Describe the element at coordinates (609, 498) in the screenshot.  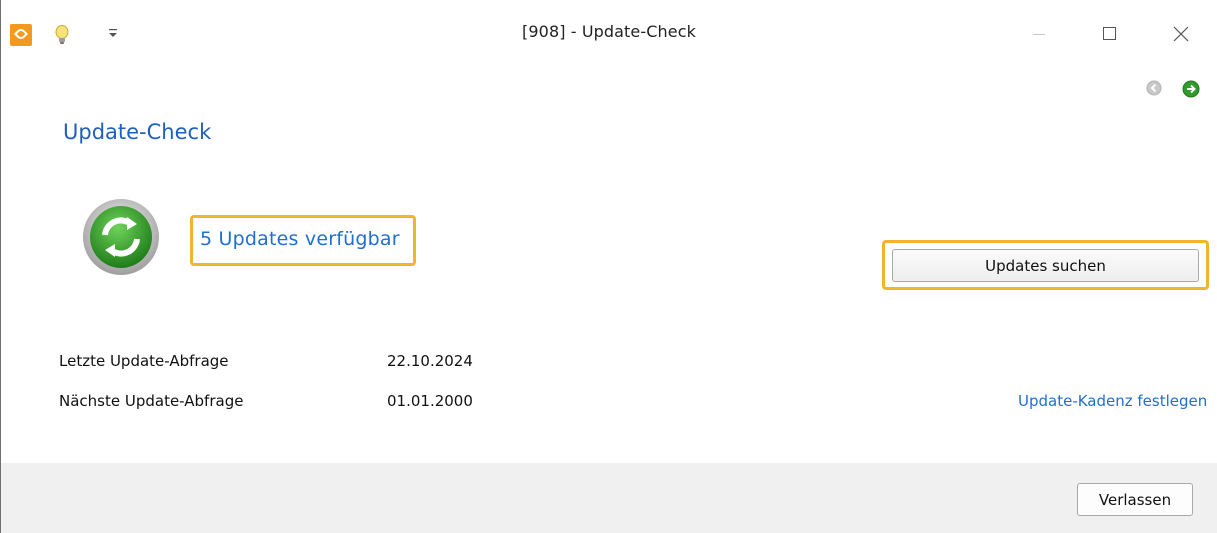
I see `footer-bar` at that location.